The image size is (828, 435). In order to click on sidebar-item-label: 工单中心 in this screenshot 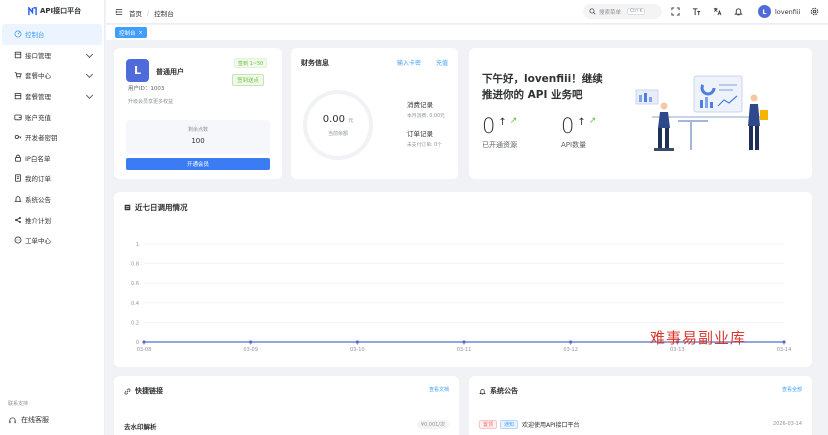, I will do `click(38, 241)`.